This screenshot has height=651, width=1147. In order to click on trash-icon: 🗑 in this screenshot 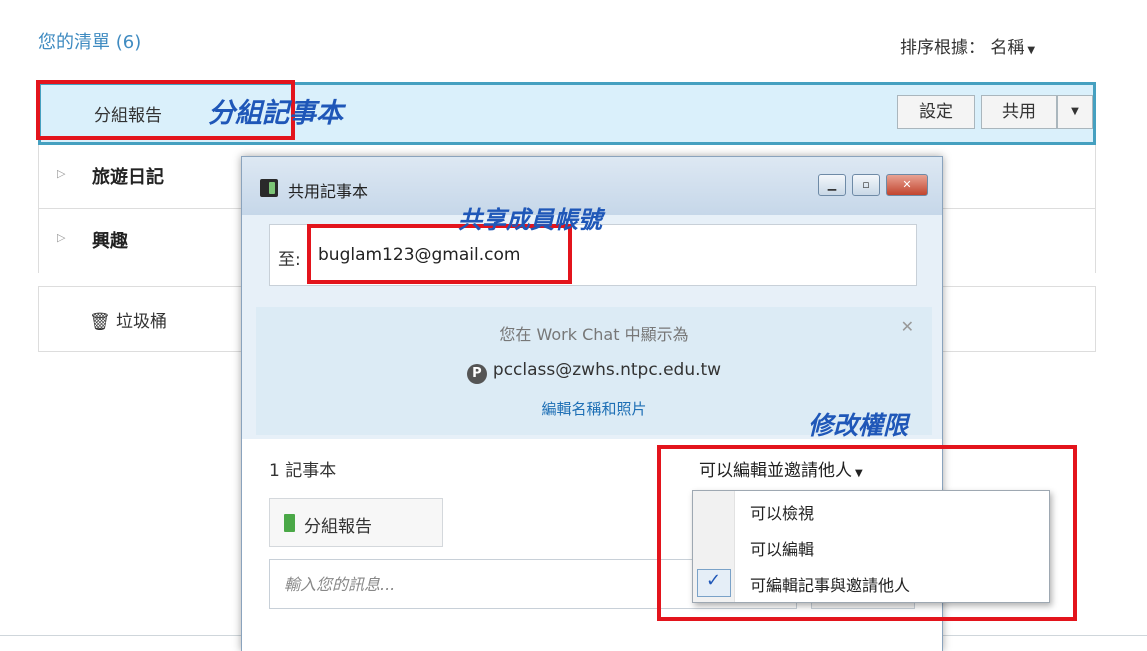, I will do `click(100, 322)`.